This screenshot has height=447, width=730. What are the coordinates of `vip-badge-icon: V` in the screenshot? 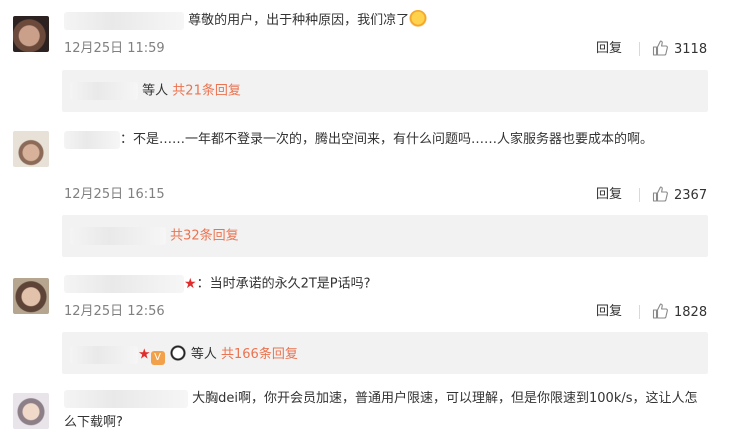 It's located at (157, 358).